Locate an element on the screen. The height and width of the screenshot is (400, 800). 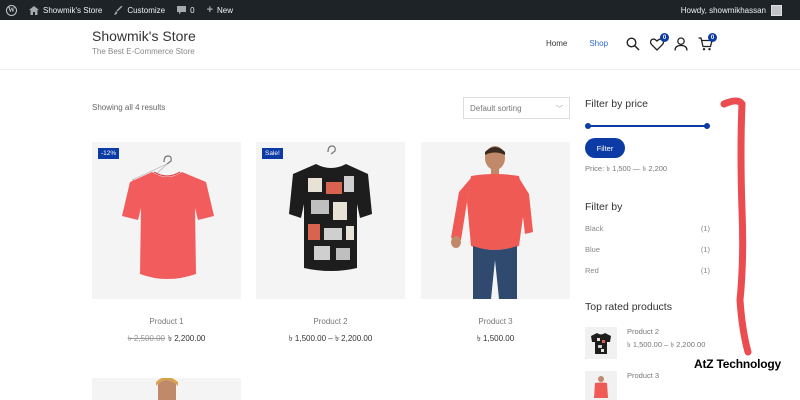
slider-track is located at coordinates (647, 126).